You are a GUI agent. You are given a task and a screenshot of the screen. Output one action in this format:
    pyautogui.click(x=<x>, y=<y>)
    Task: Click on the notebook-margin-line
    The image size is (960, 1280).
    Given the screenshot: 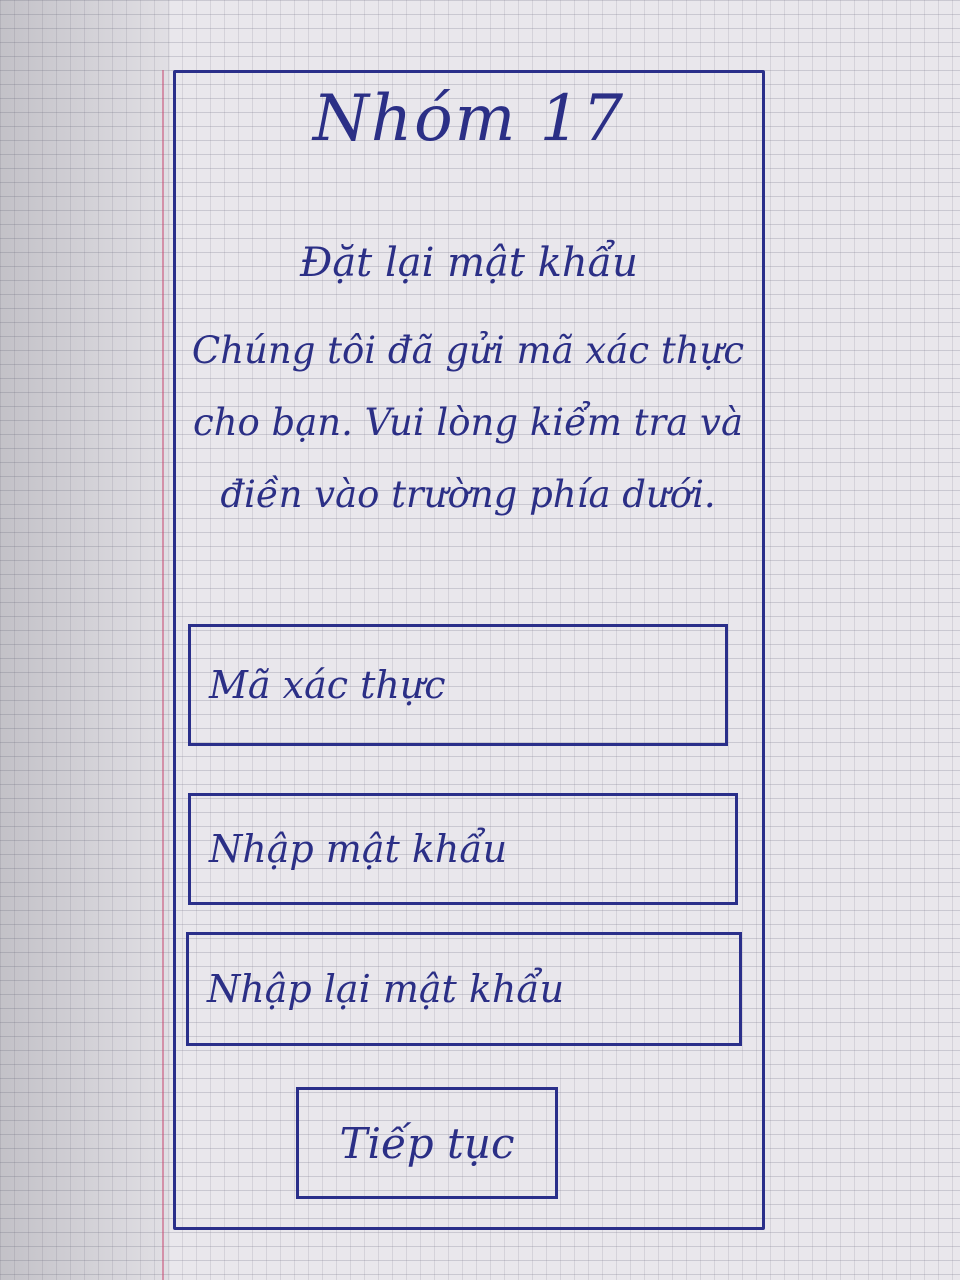 What is the action you would take?
    pyautogui.click(x=163, y=675)
    